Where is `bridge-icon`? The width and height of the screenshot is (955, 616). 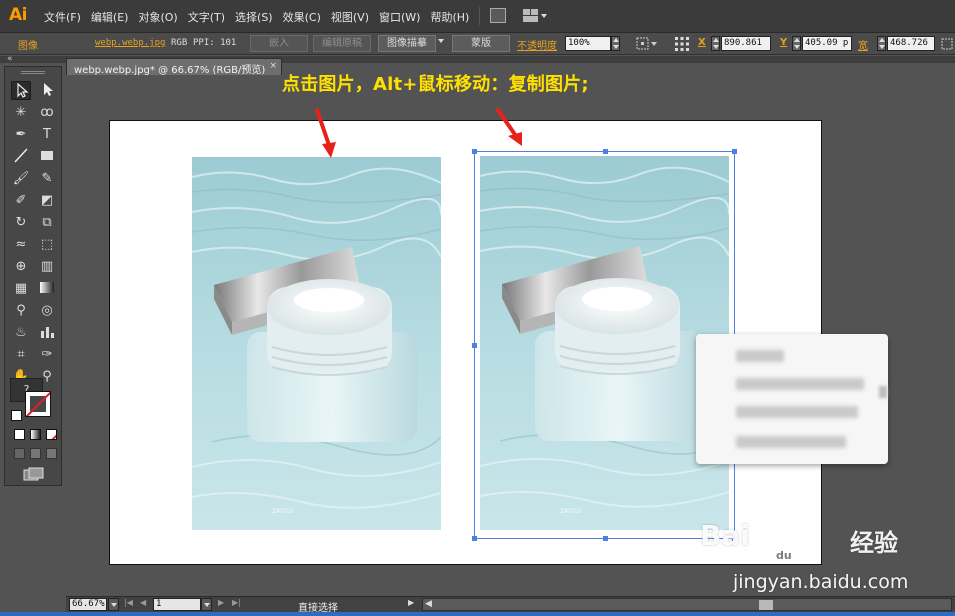 bridge-icon is located at coordinates (498, 15).